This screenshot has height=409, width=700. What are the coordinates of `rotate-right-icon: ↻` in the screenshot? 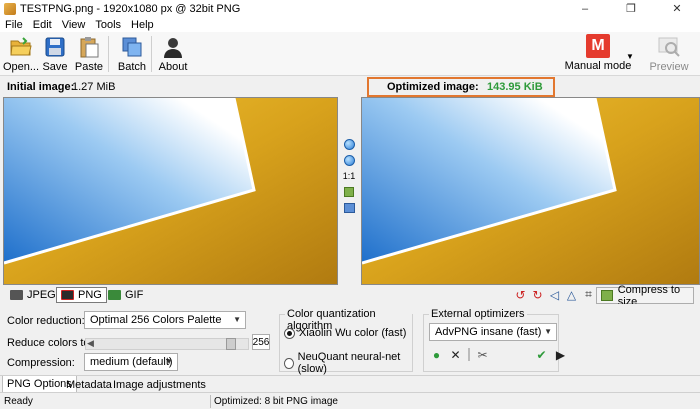 It's located at (537, 295).